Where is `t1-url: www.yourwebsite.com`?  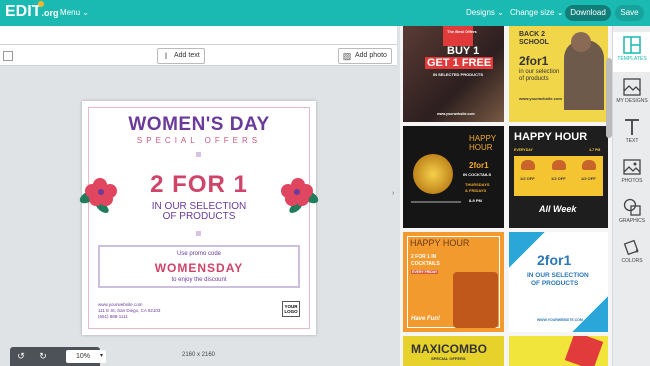
t1-url: www.yourwebsite.com is located at coordinates (456, 114).